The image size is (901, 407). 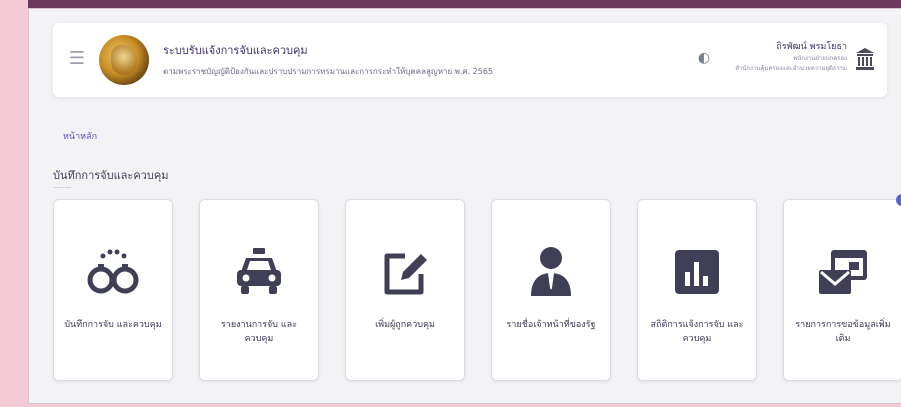 What do you see at coordinates (820, 58) in the screenshot?
I see `user-role: พนักงานฝ่ายปกครอง` at bounding box center [820, 58].